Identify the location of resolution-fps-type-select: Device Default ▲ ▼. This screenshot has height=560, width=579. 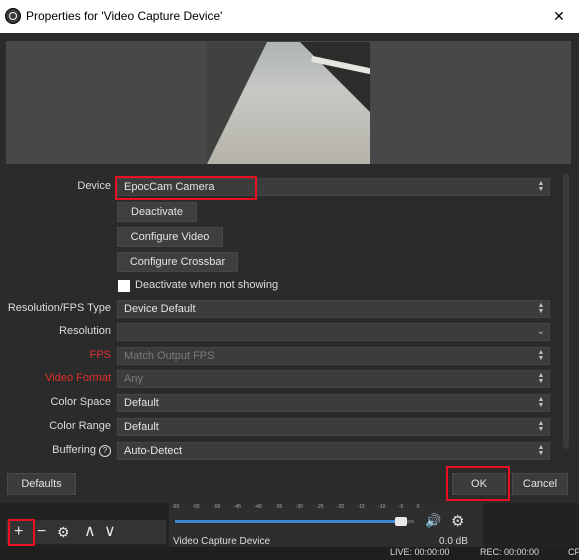
(333, 309).